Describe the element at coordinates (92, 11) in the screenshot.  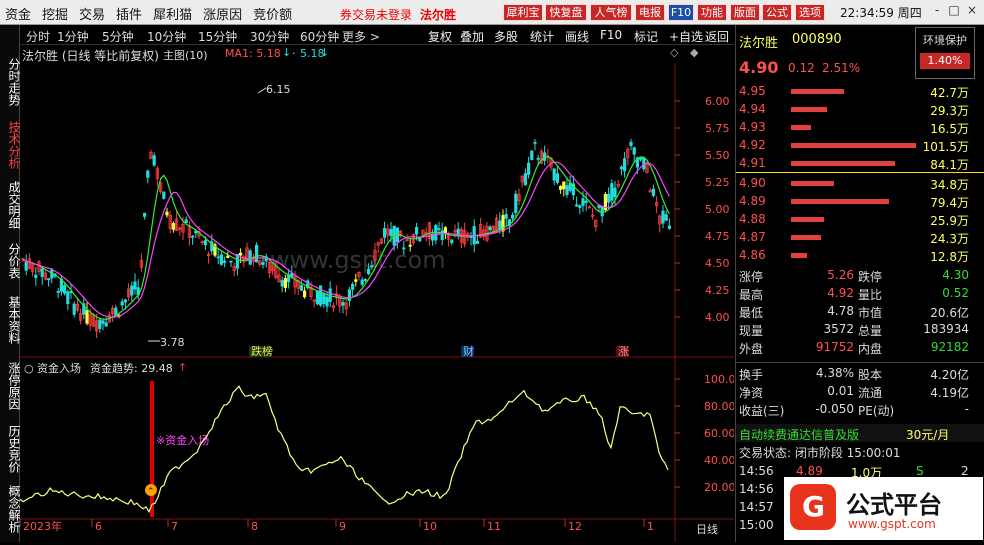
I see `menu-item-trade: 交易` at that location.